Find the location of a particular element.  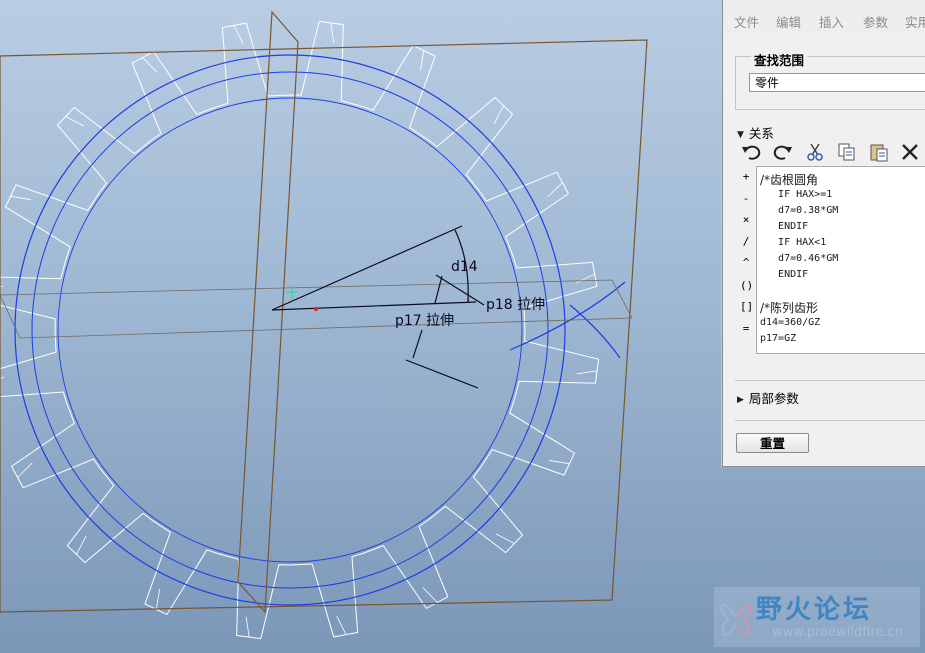

paste-button is located at coordinates (879, 152).